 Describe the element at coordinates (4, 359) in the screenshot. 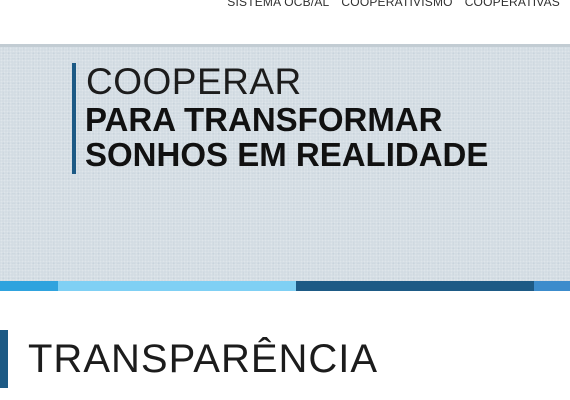

I see `section-accent-bar` at that location.